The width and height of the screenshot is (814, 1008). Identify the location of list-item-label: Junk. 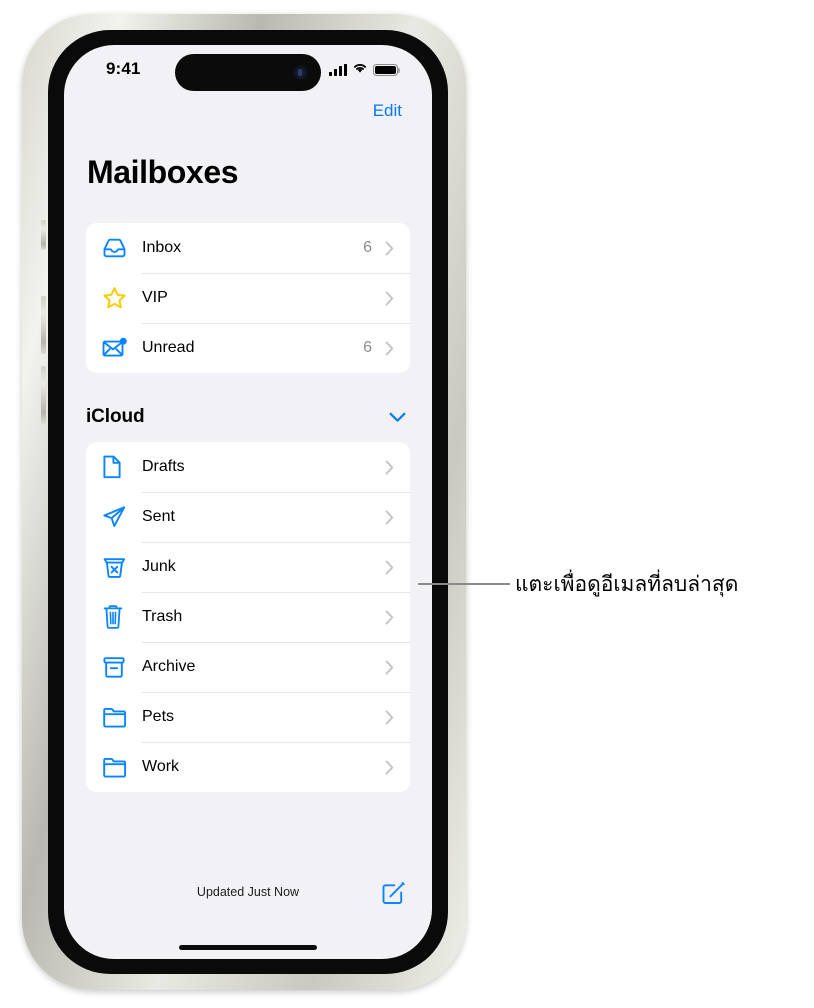
(159, 566).